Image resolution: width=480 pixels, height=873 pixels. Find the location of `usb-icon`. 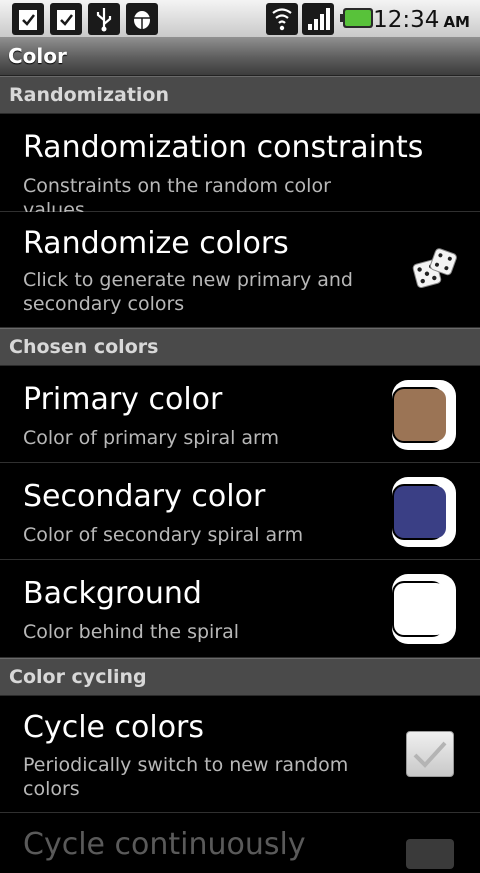

usb-icon is located at coordinates (104, 19).